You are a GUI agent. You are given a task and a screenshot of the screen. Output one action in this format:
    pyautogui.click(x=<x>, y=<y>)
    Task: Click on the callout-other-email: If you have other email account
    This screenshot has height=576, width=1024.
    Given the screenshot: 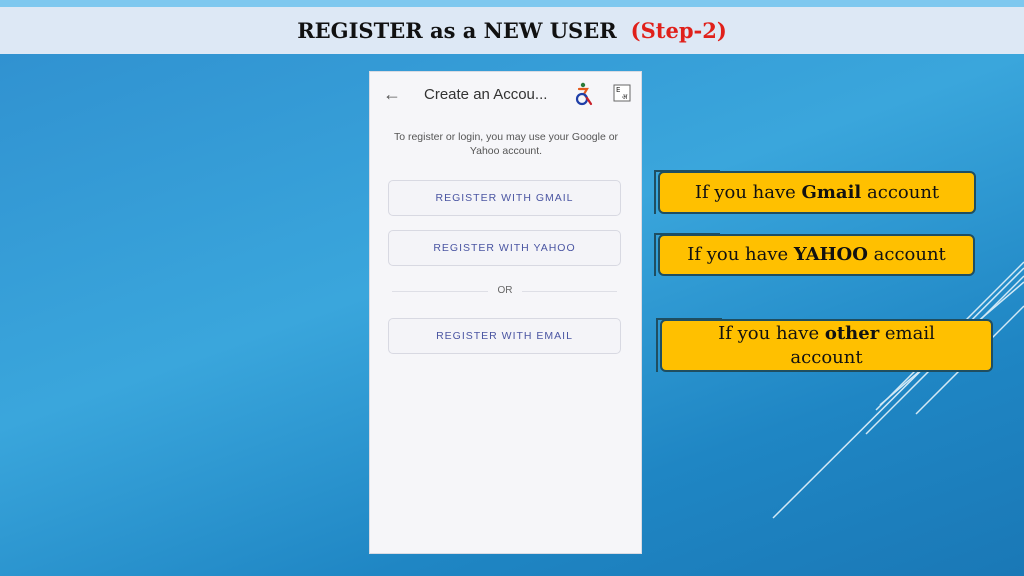 What is the action you would take?
    pyautogui.click(x=826, y=345)
    